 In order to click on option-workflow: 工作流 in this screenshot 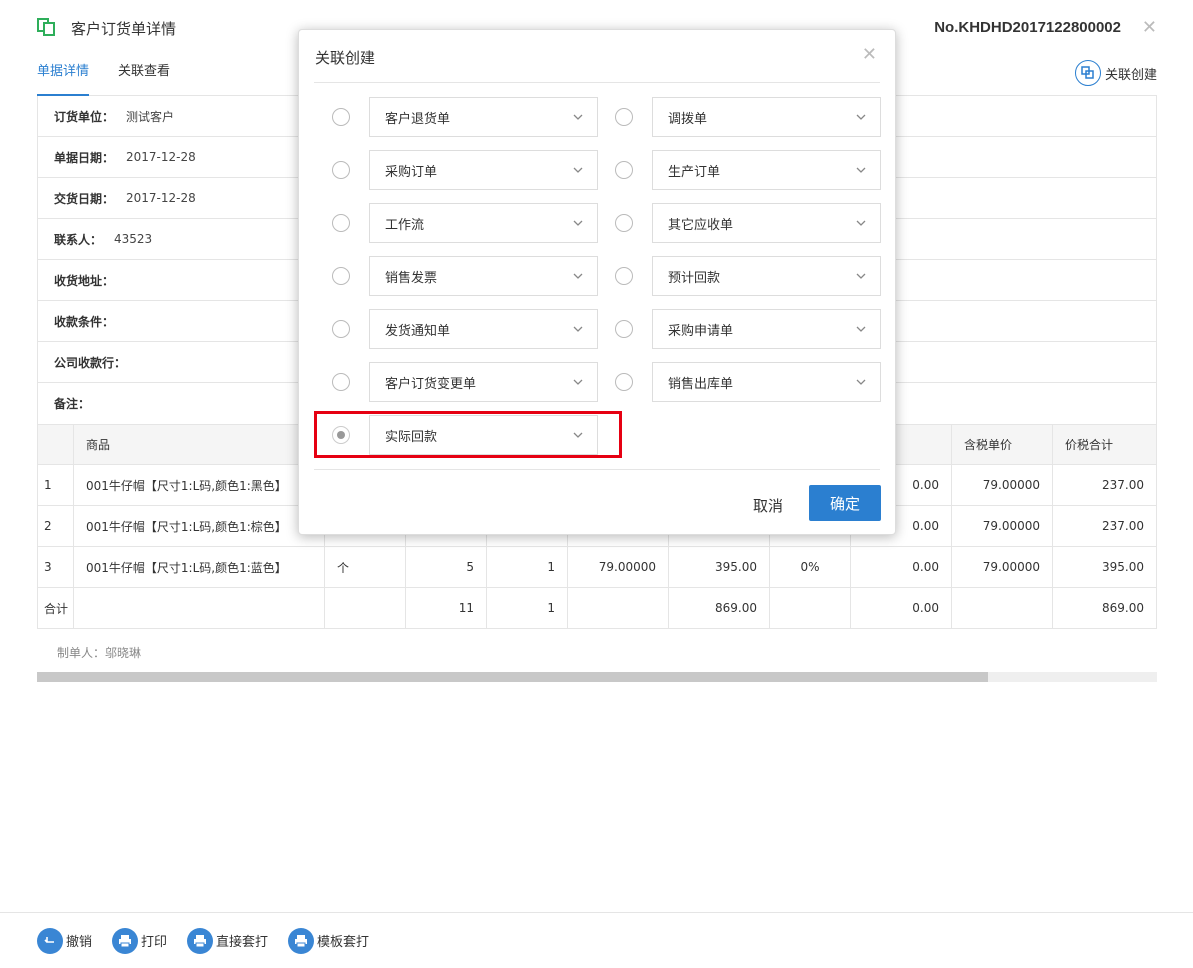, I will do `click(465, 223)`.